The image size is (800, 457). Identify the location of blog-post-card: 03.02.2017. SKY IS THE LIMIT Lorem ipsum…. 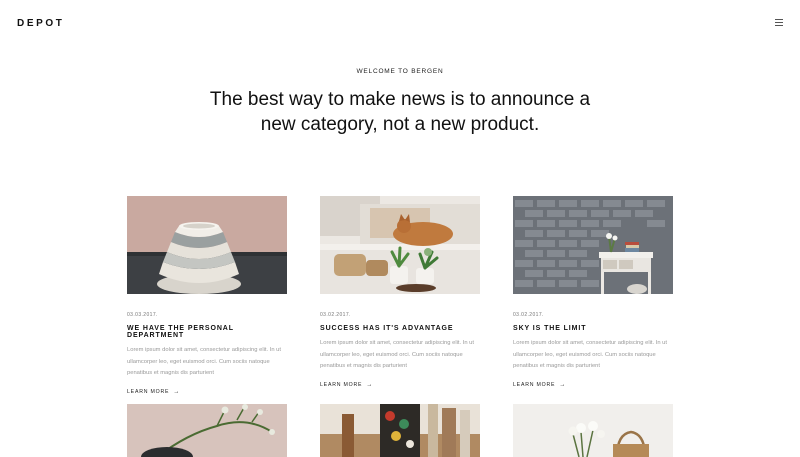
(593, 293).